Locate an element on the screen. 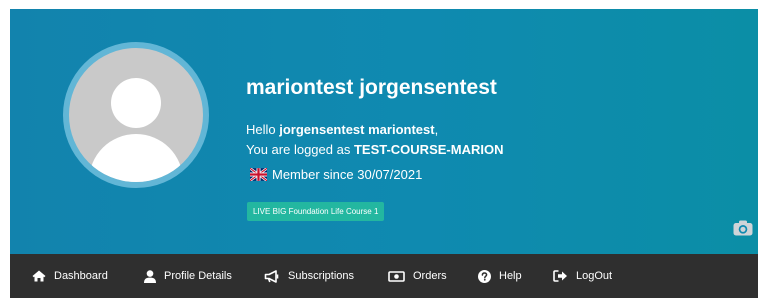  greeting-text: Hello jorgensentest mariontest, is located at coordinates (342, 129).